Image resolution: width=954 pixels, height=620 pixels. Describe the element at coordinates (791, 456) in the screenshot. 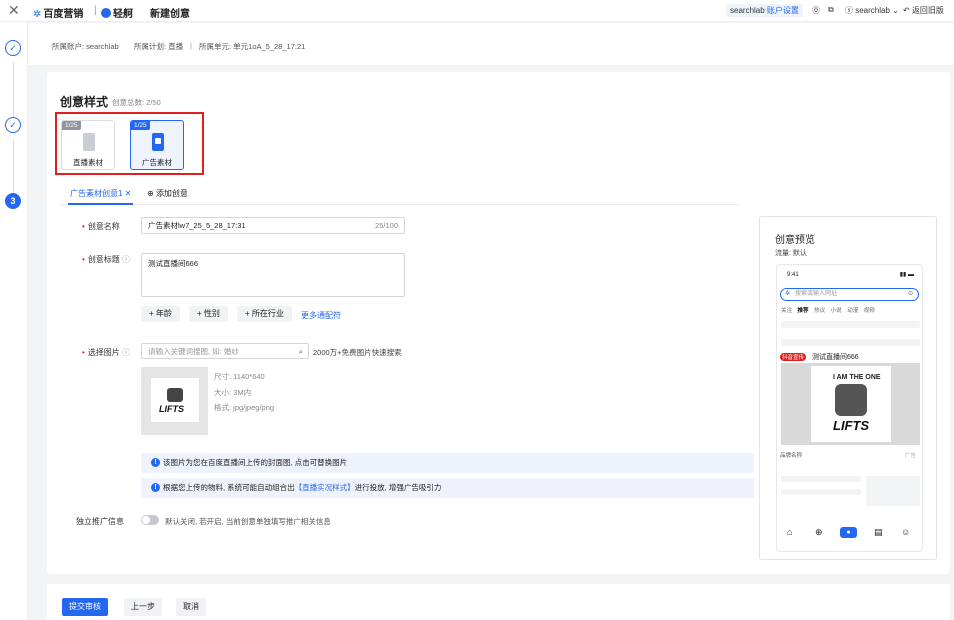

I see `brand-name: 品牌名称` at that location.